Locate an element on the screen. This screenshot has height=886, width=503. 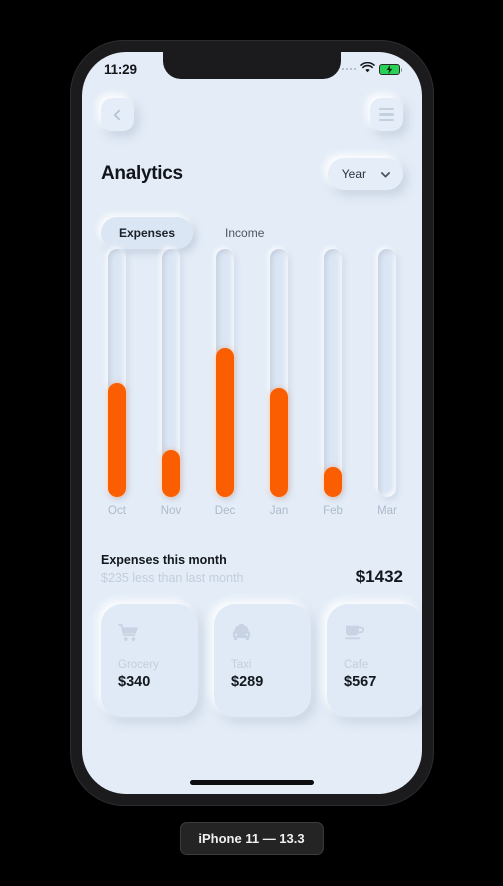
range-select-value: Year is located at coordinates (353, 174).